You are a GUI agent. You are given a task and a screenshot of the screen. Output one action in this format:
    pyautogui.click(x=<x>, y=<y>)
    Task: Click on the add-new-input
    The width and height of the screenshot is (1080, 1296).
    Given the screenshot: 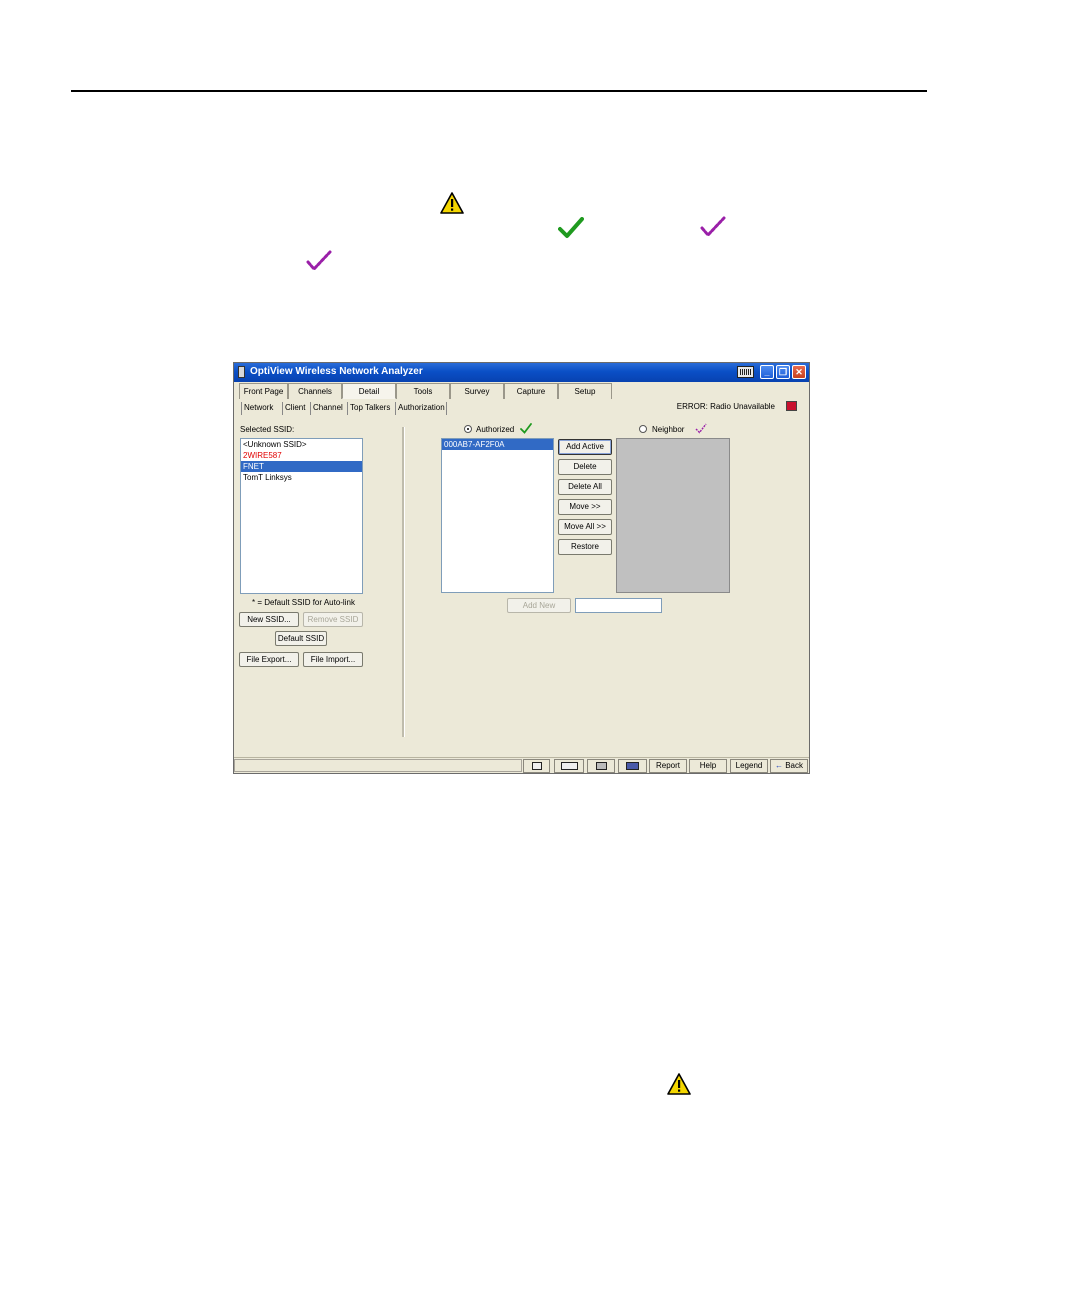 What is the action you would take?
    pyautogui.click(x=618, y=605)
    